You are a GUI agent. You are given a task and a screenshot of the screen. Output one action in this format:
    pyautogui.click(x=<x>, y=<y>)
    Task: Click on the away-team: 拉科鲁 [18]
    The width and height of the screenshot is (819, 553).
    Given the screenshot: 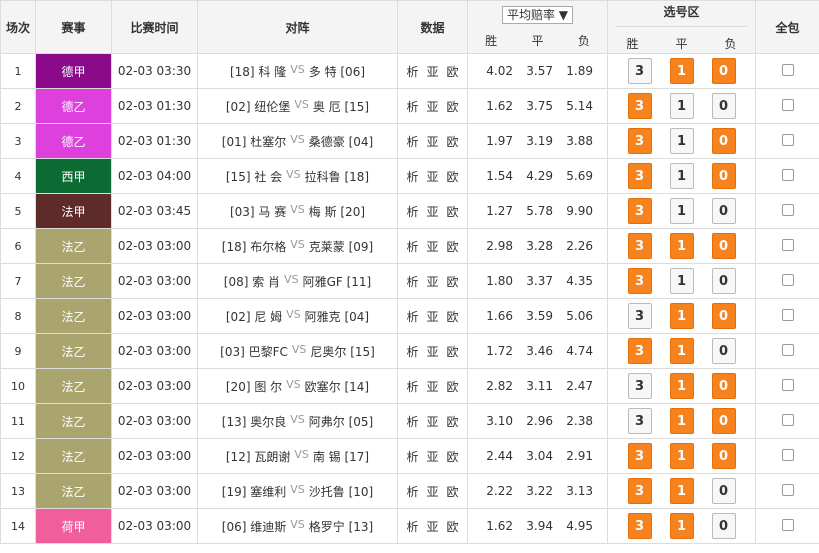 What is the action you would take?
    pyautogui.click(x=337, y=176)
    